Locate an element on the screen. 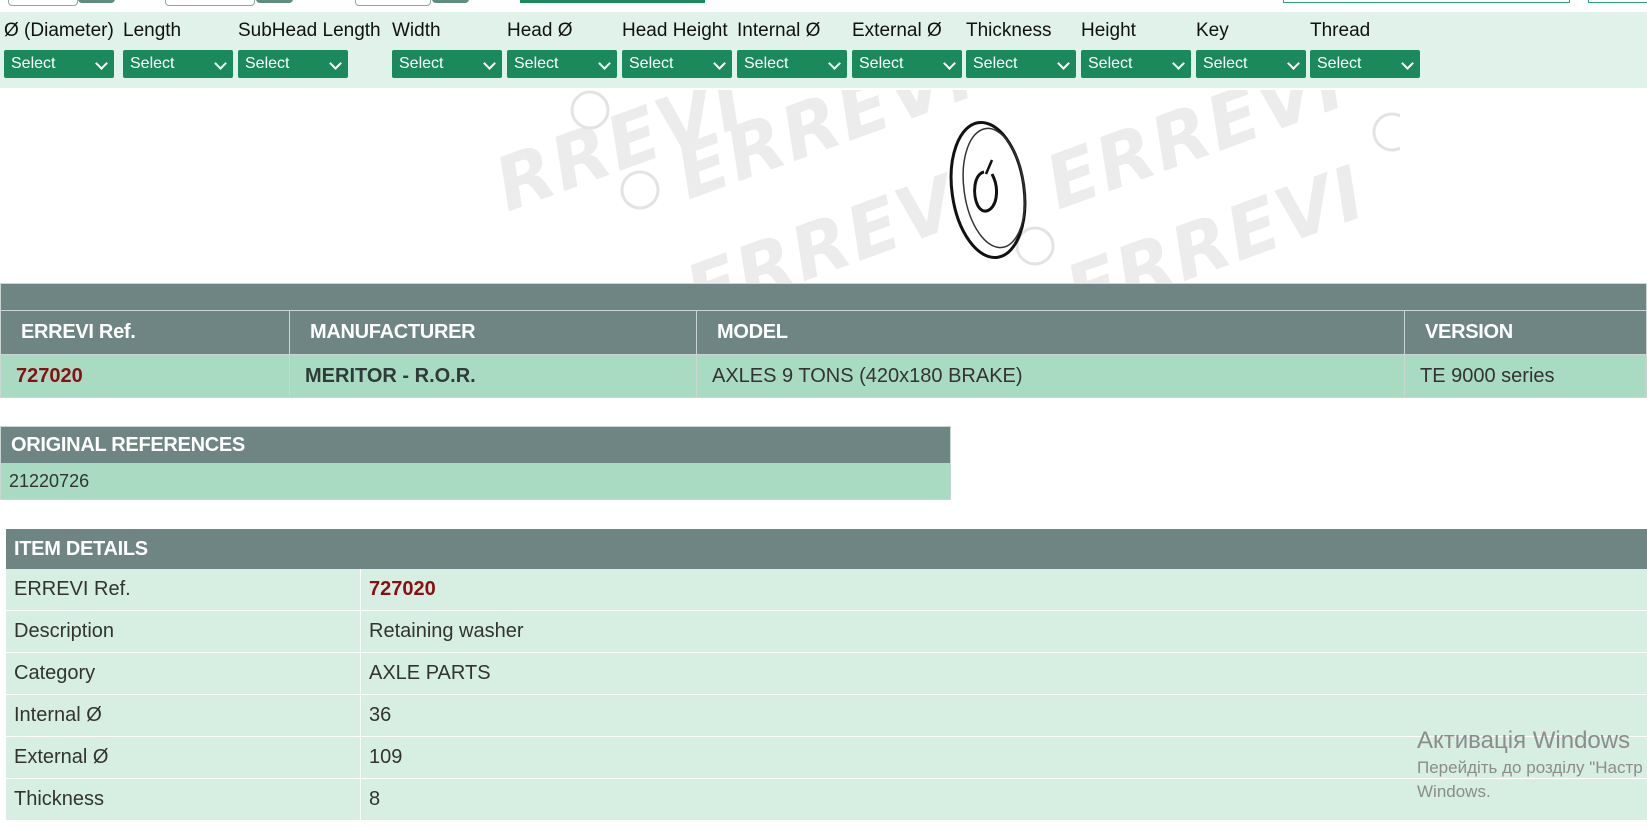 Image resolution: width=1647 pixels, height=833 pixels. table-row: ERREVI Ref. 727020 is located at coordinates (826, 590).